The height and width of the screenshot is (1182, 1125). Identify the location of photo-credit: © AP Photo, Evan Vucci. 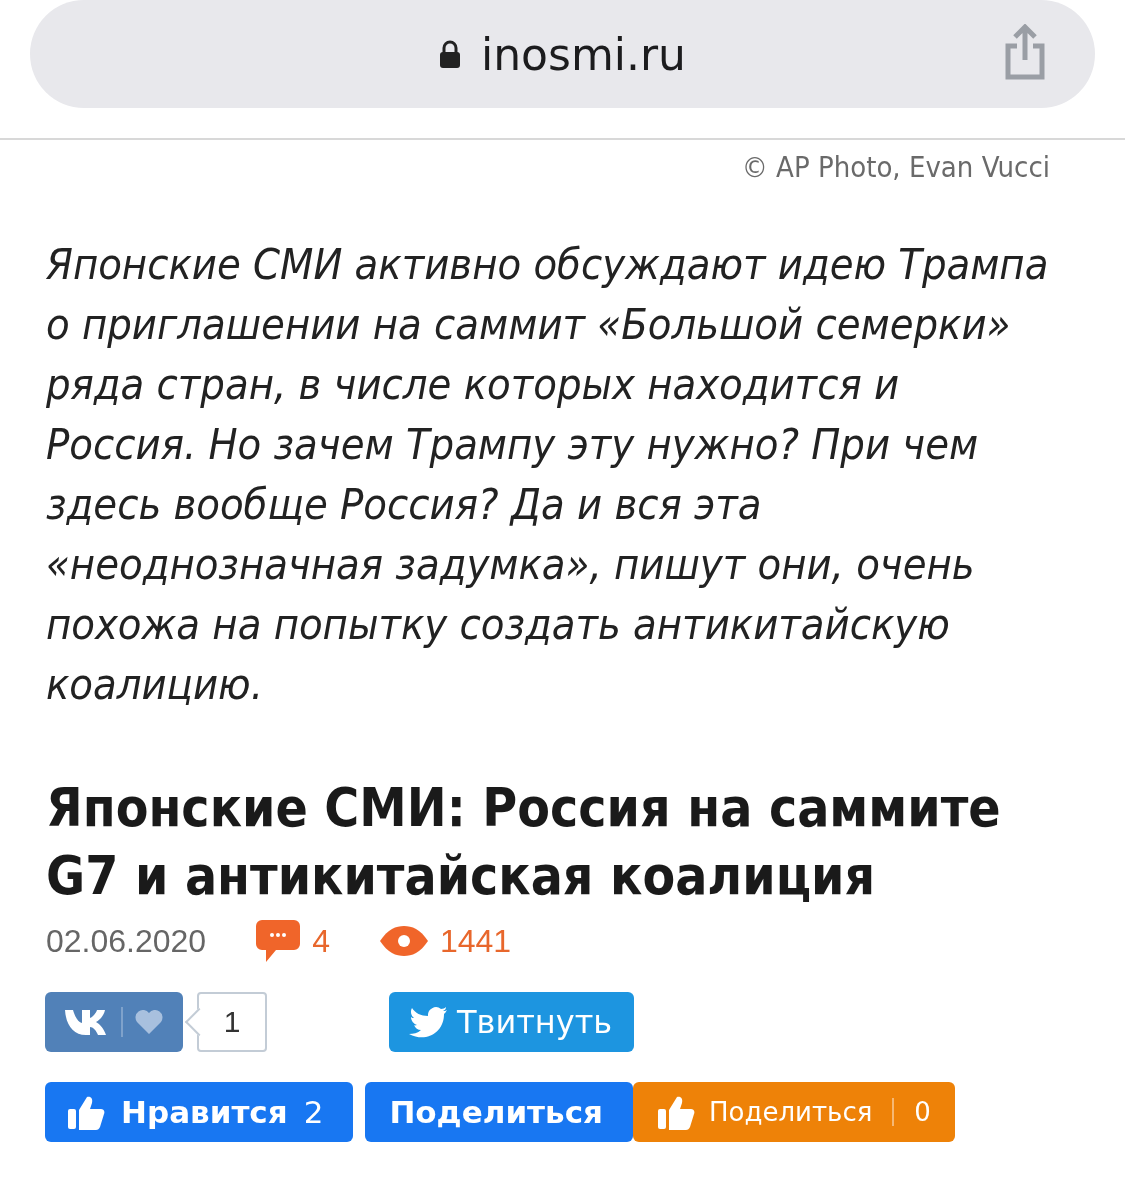
(895, 167).